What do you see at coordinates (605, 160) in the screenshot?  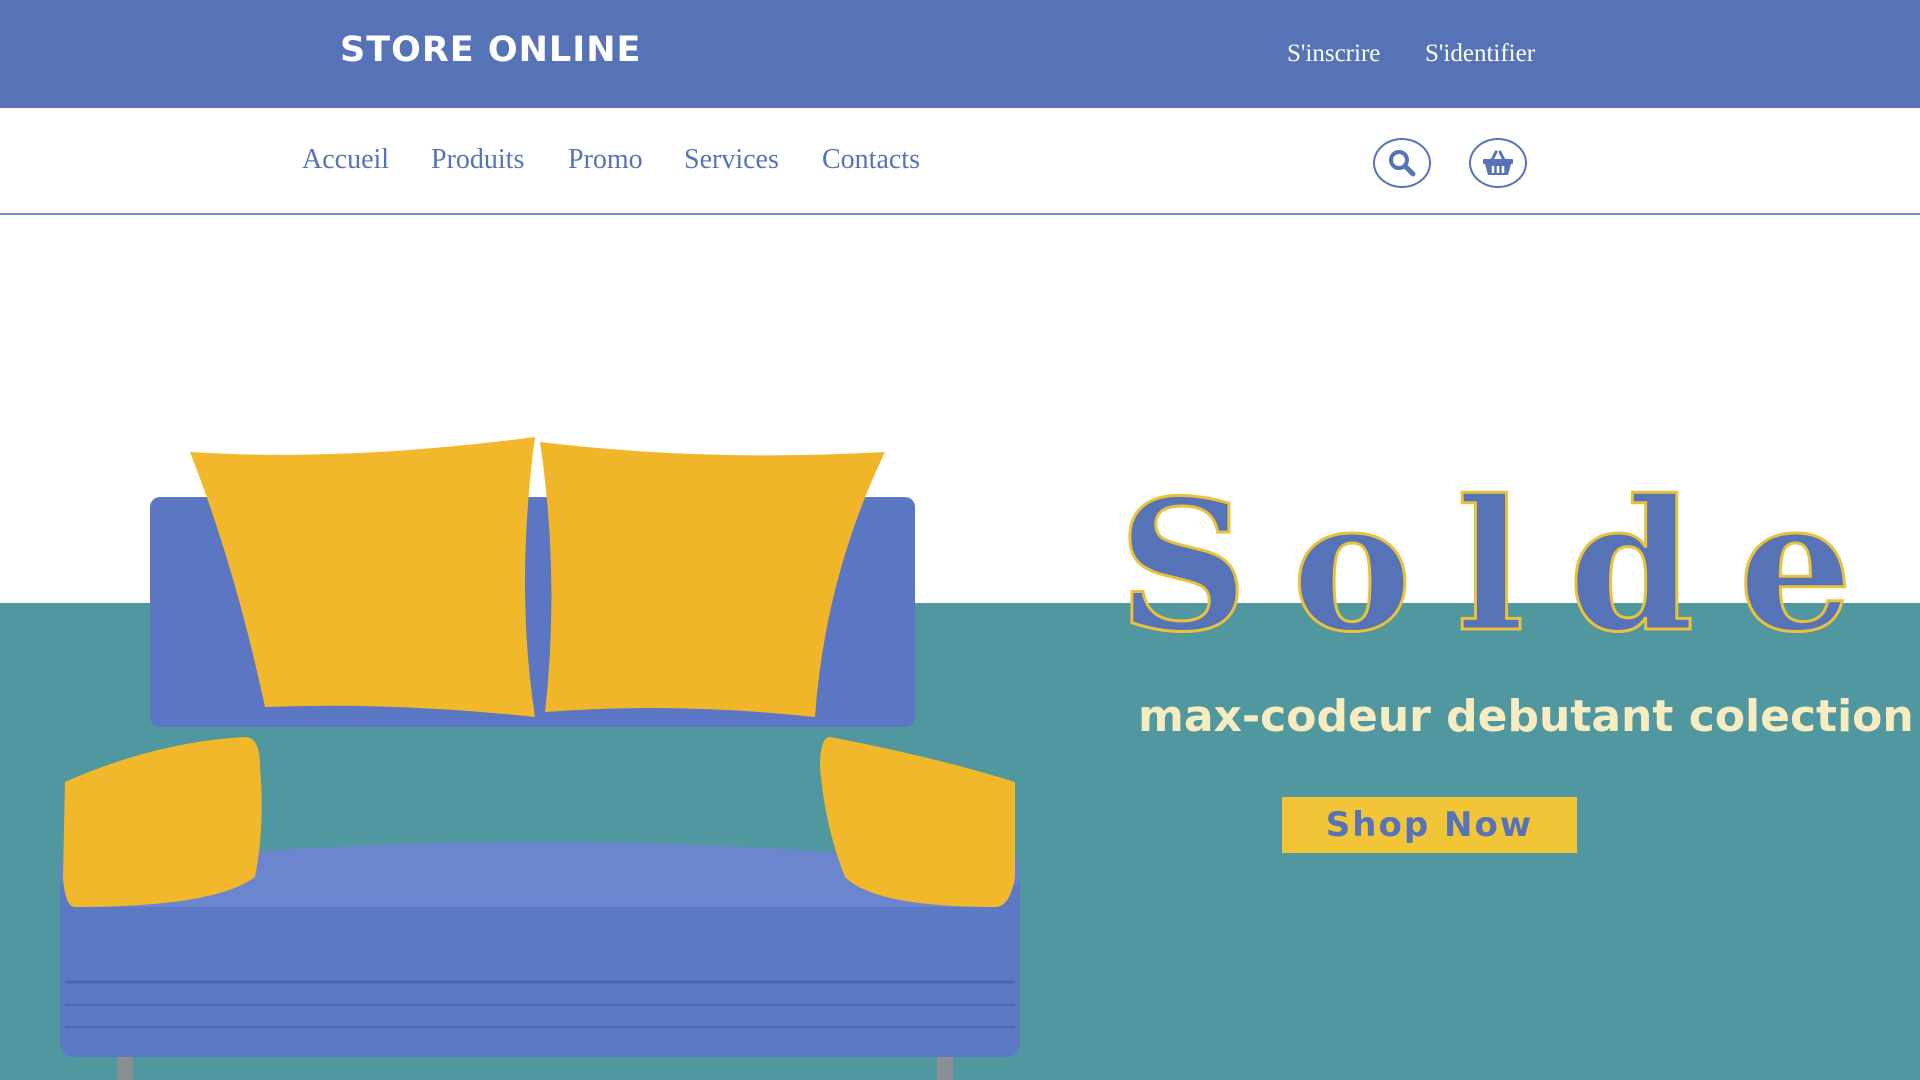 I see `nav-item-promo: Promo` at bounding box center [605, 160].